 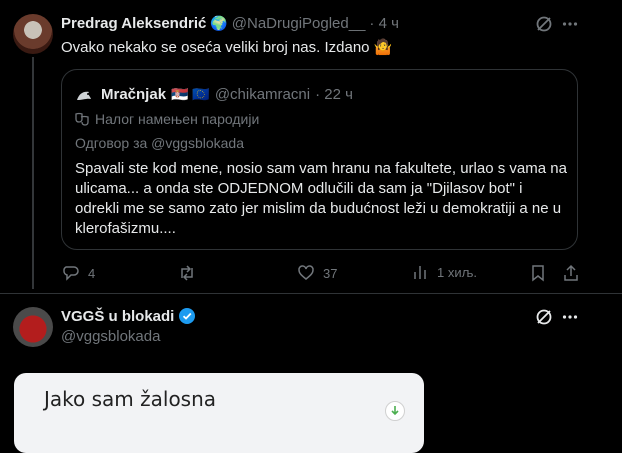 I want to click on tweet2-header: VGGŠ u blokadi, so click(x=128, y=316).